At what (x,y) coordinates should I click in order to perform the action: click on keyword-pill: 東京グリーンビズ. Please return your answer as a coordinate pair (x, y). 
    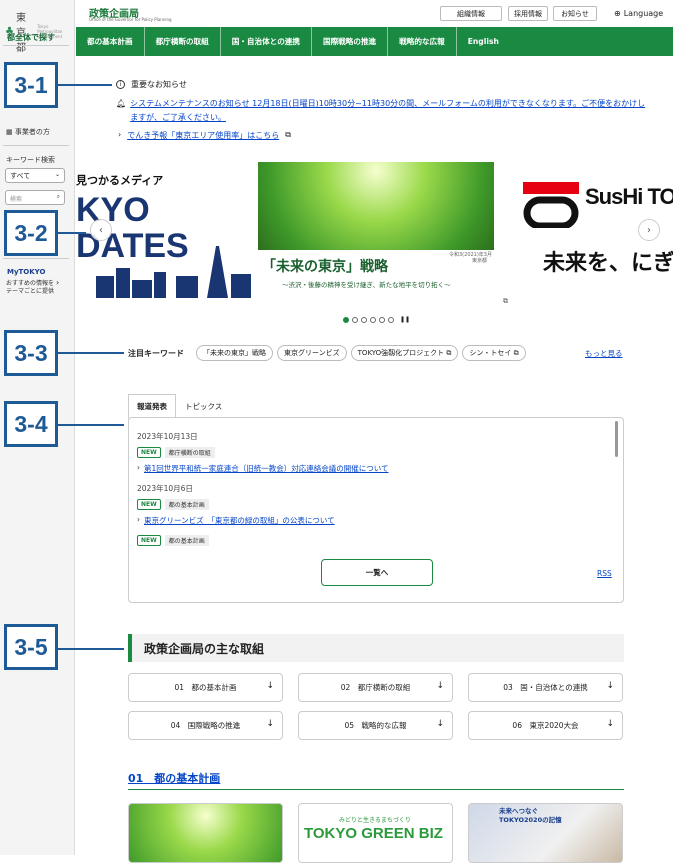
    Looking at the image, I should click on (312, 353).